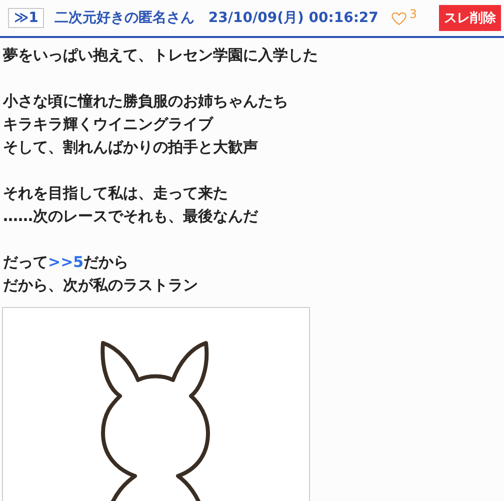  I want to click on body-text: だから, so click(106, 262).